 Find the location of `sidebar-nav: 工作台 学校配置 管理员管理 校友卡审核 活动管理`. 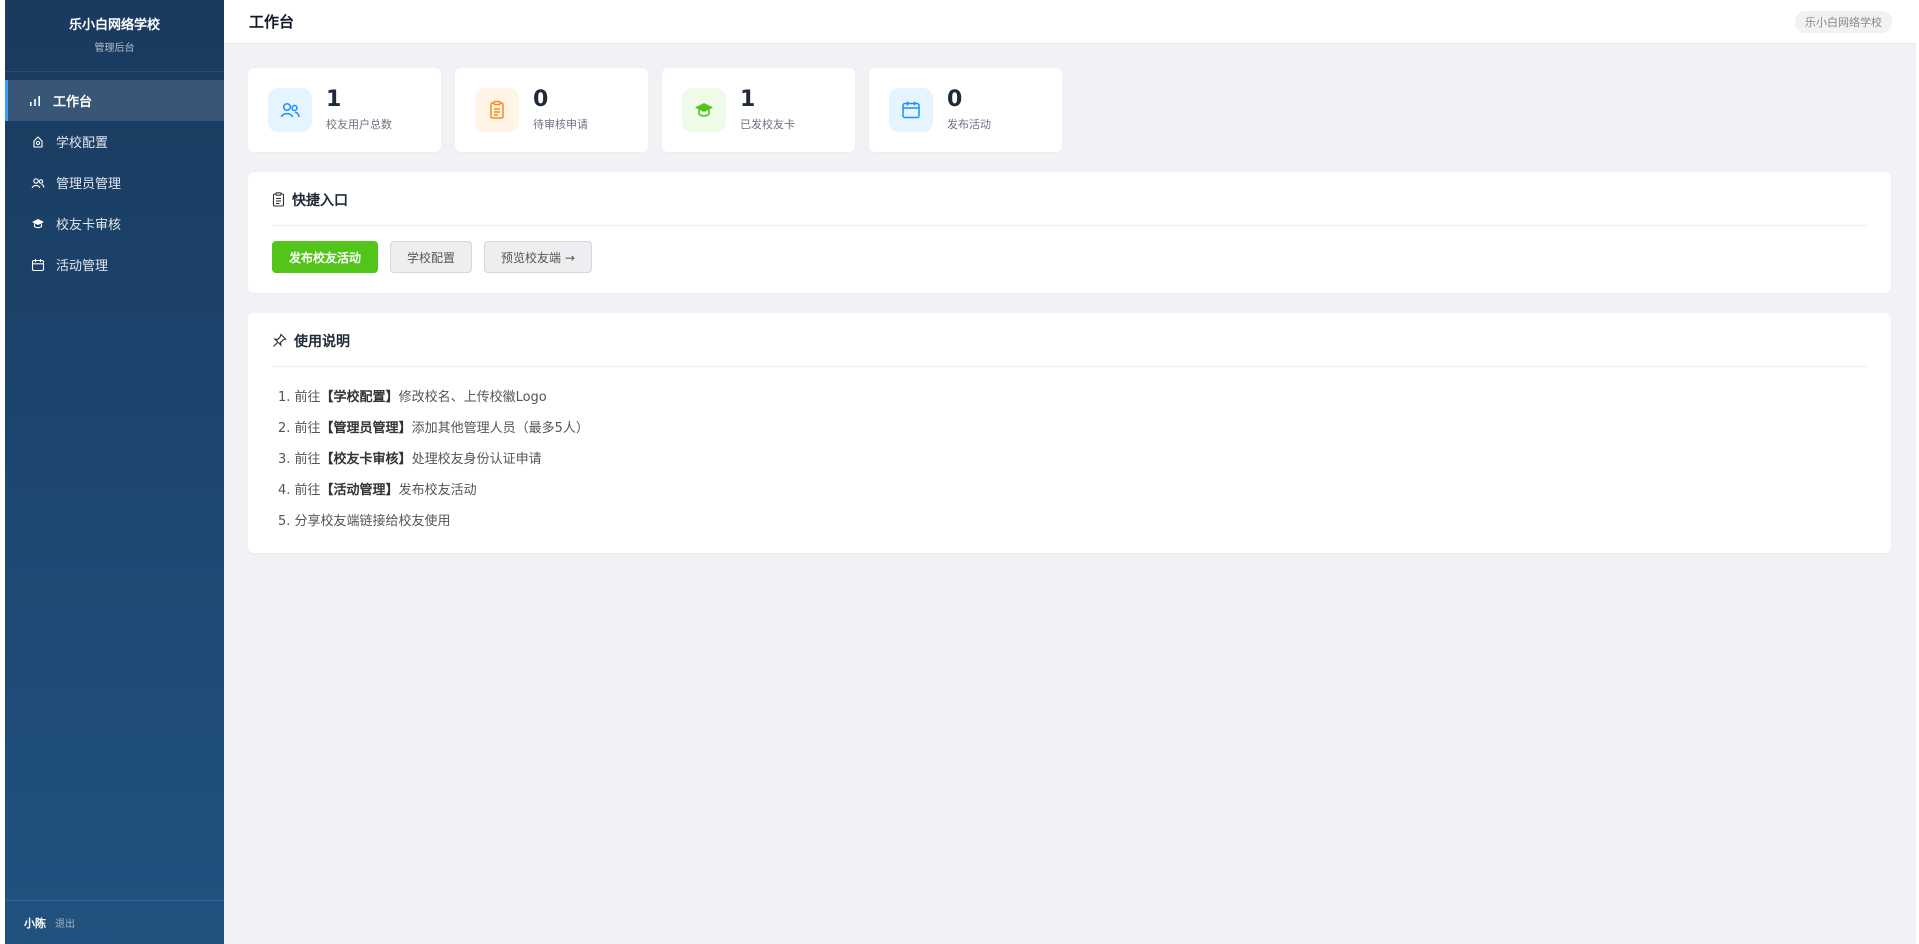

sidebar-nav: 工作台 学校配置 管理员管理 校友卡审核 活动管理 is located at coordinates (114, 182).